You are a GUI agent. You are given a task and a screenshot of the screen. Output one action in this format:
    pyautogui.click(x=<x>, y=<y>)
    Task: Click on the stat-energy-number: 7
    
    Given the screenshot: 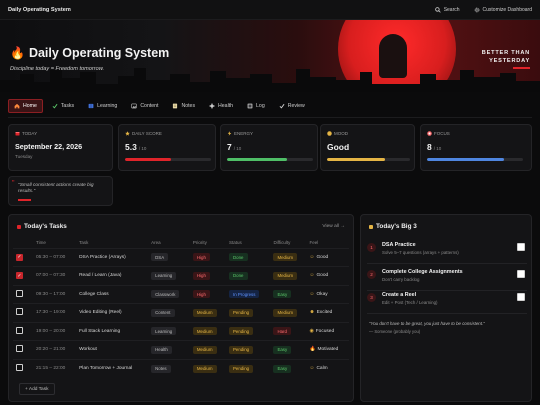 What is the action you would take?
    pyautogui.click(x=229, y=147)
    